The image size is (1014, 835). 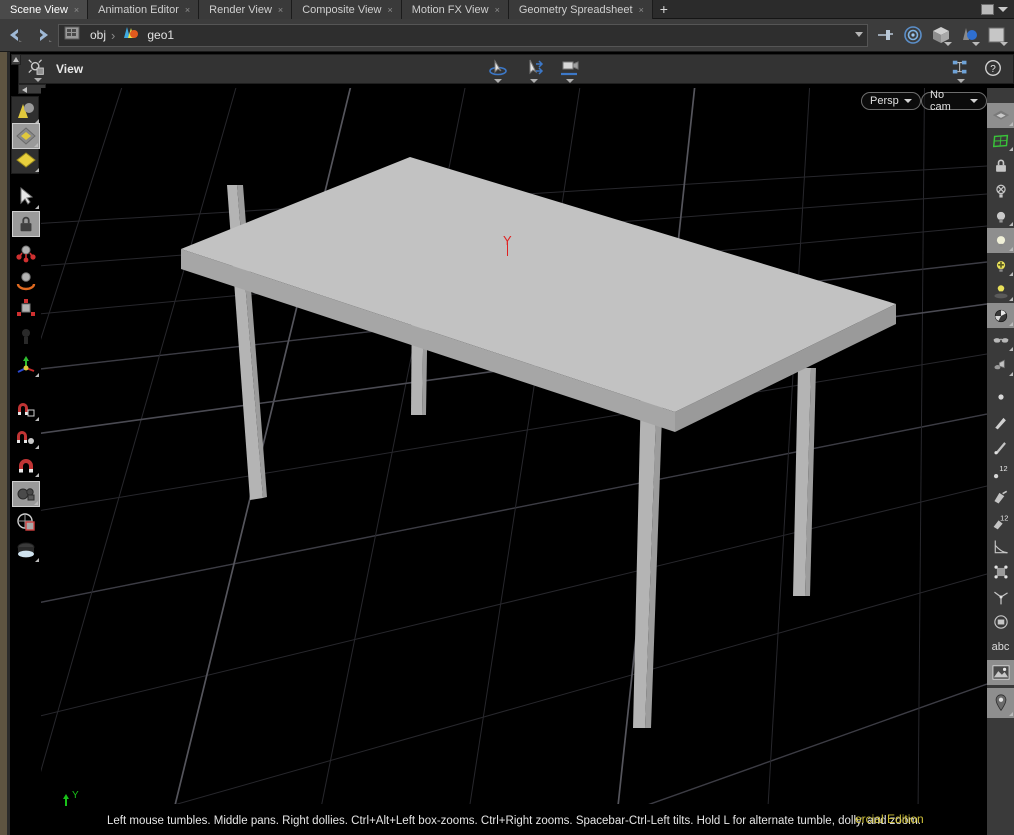 What do you see at coordinates (1000, 621) in the screenshot?
I see `display-options-icon` at bounding box center [1000, 621].